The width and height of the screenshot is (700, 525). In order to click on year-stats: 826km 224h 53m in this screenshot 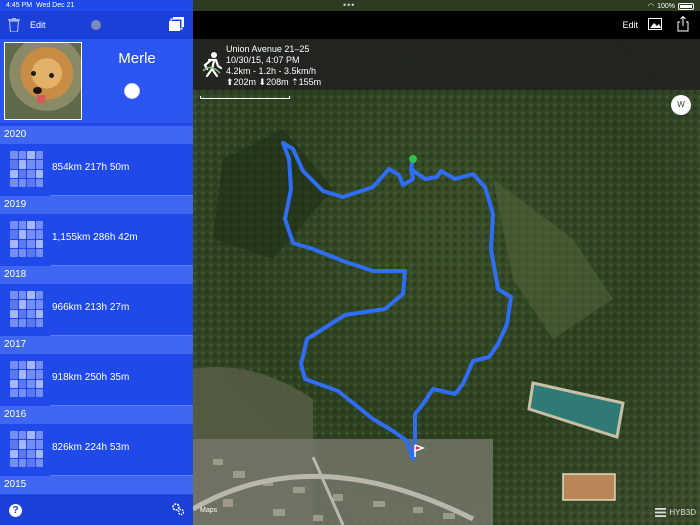, I will do `click(91, 447)`.